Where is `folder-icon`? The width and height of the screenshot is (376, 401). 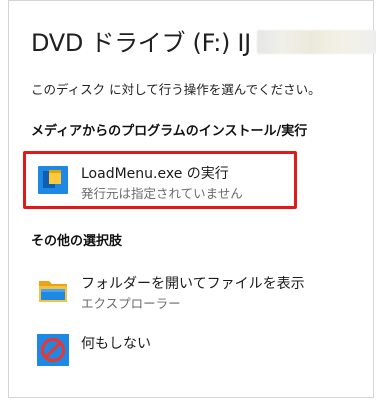
folder-icon is located at coordinates (53, 290).